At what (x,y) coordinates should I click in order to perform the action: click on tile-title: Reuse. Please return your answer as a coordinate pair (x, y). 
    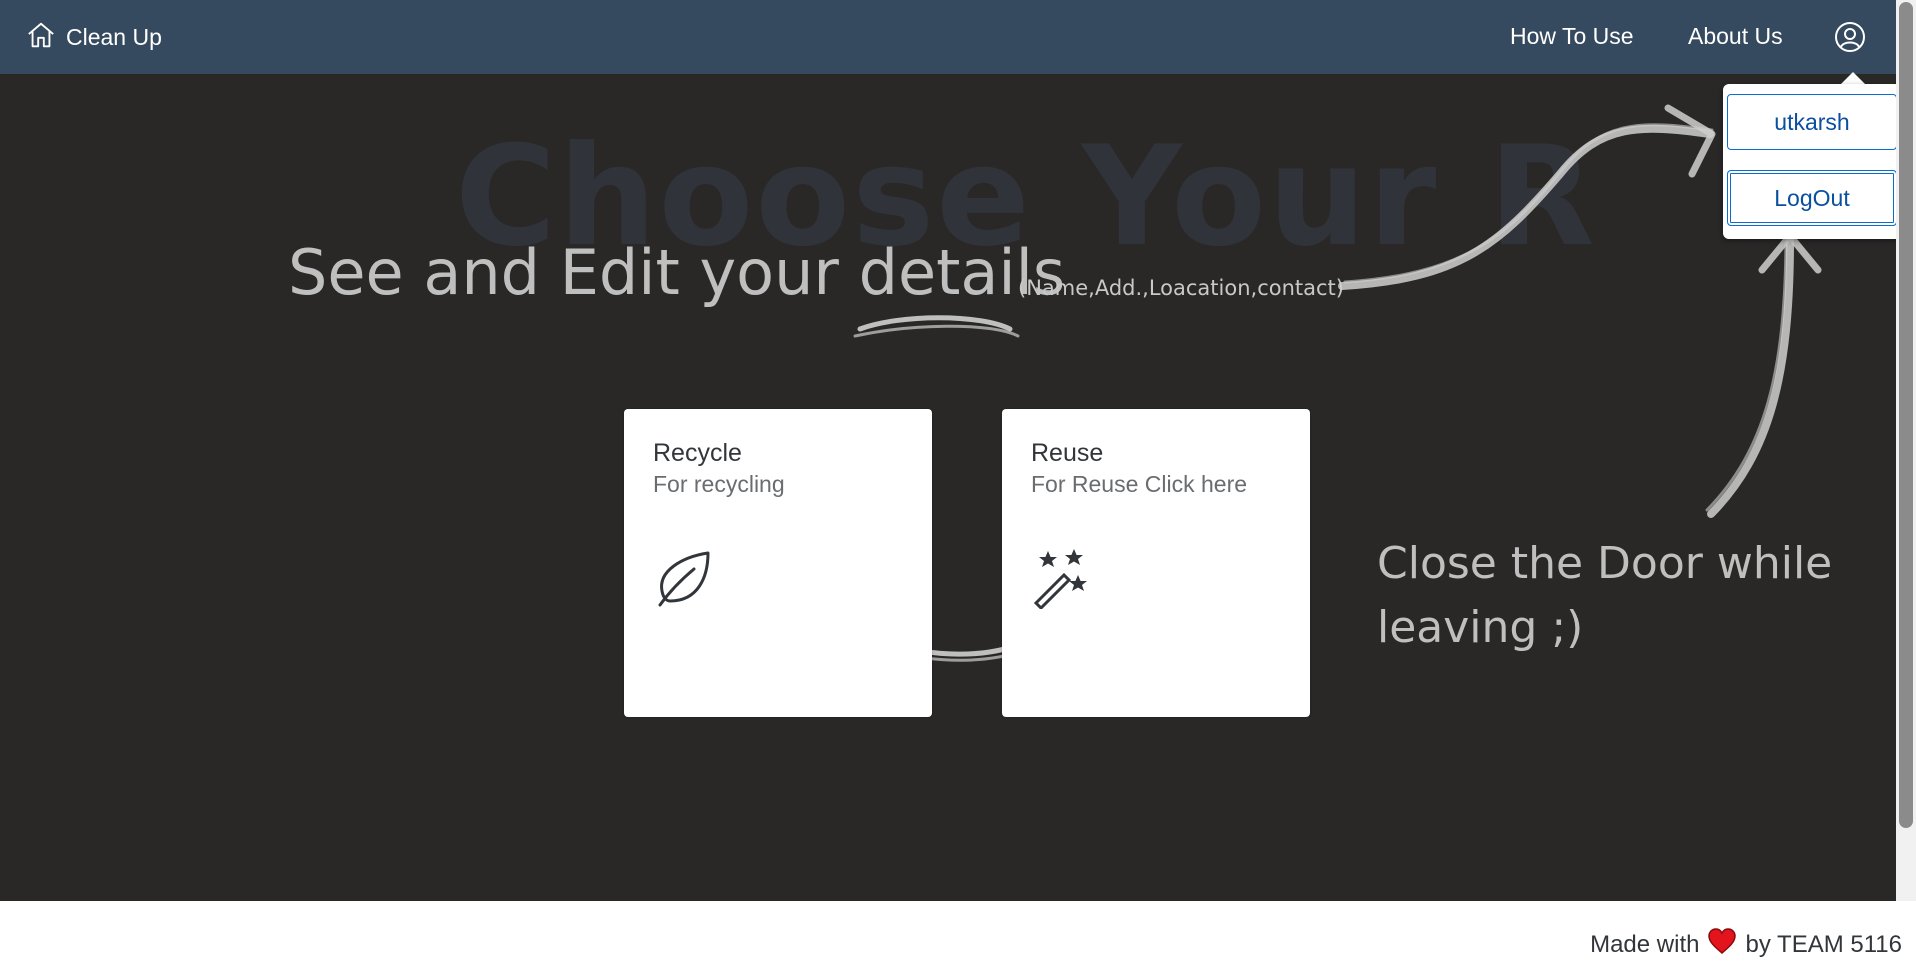
    Looking at the image, I should click on (1067, 453).